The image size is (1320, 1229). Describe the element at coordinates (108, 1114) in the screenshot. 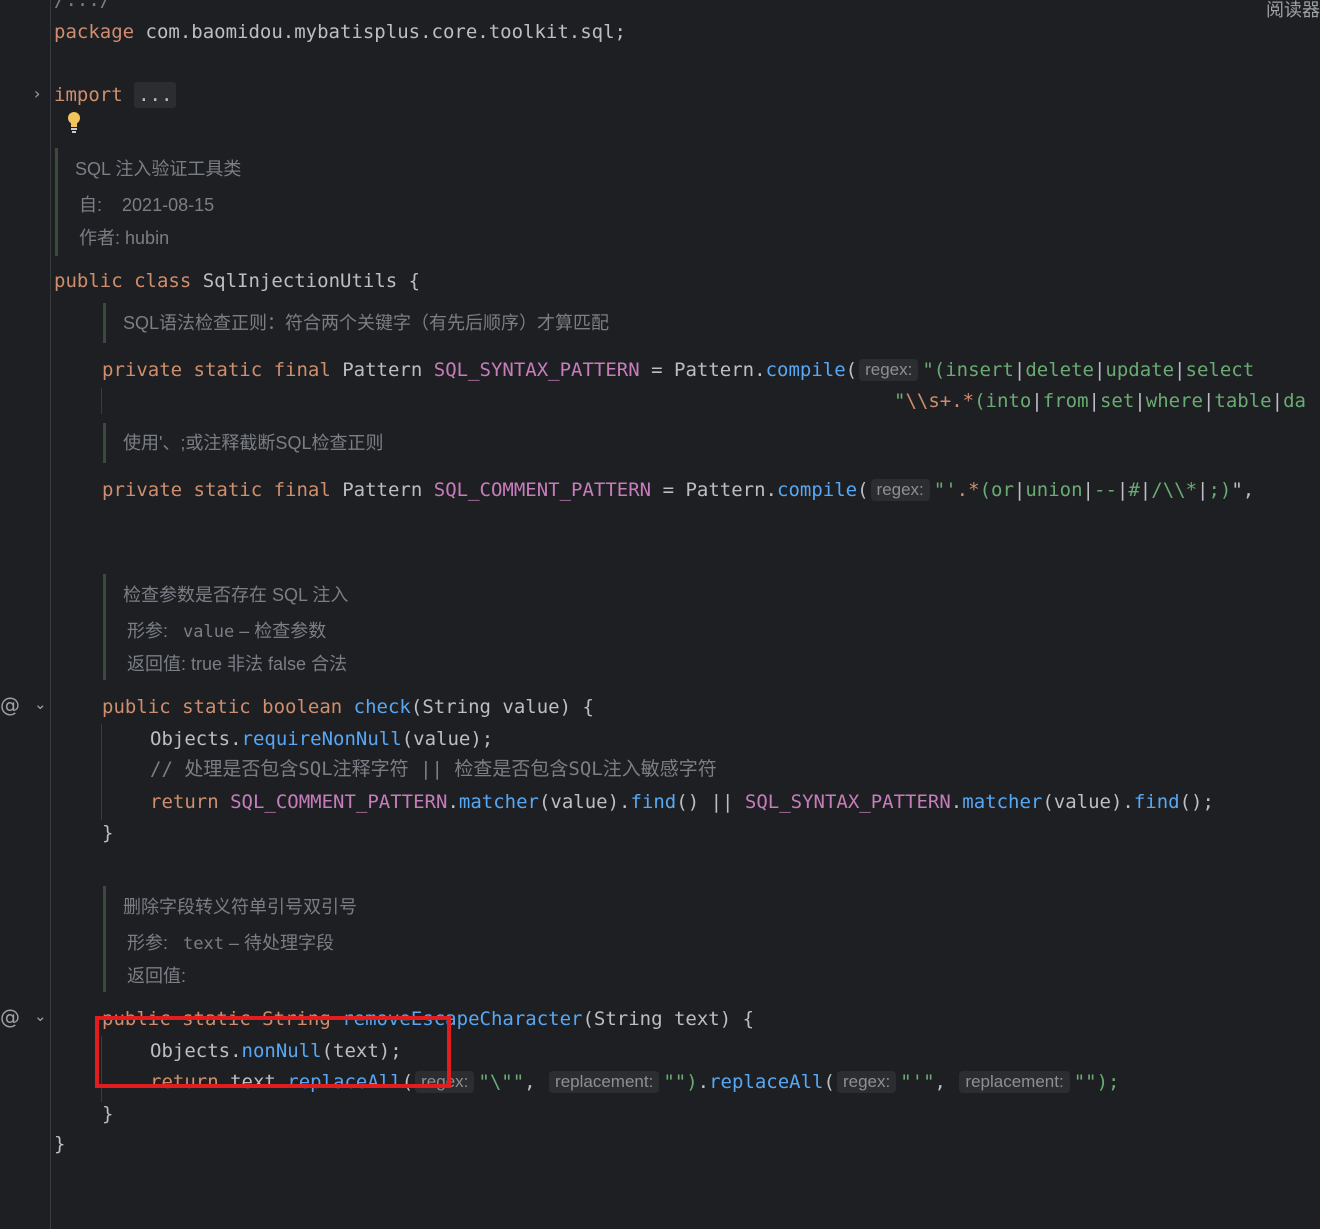

I see `escape-close-brace: }` at that location.